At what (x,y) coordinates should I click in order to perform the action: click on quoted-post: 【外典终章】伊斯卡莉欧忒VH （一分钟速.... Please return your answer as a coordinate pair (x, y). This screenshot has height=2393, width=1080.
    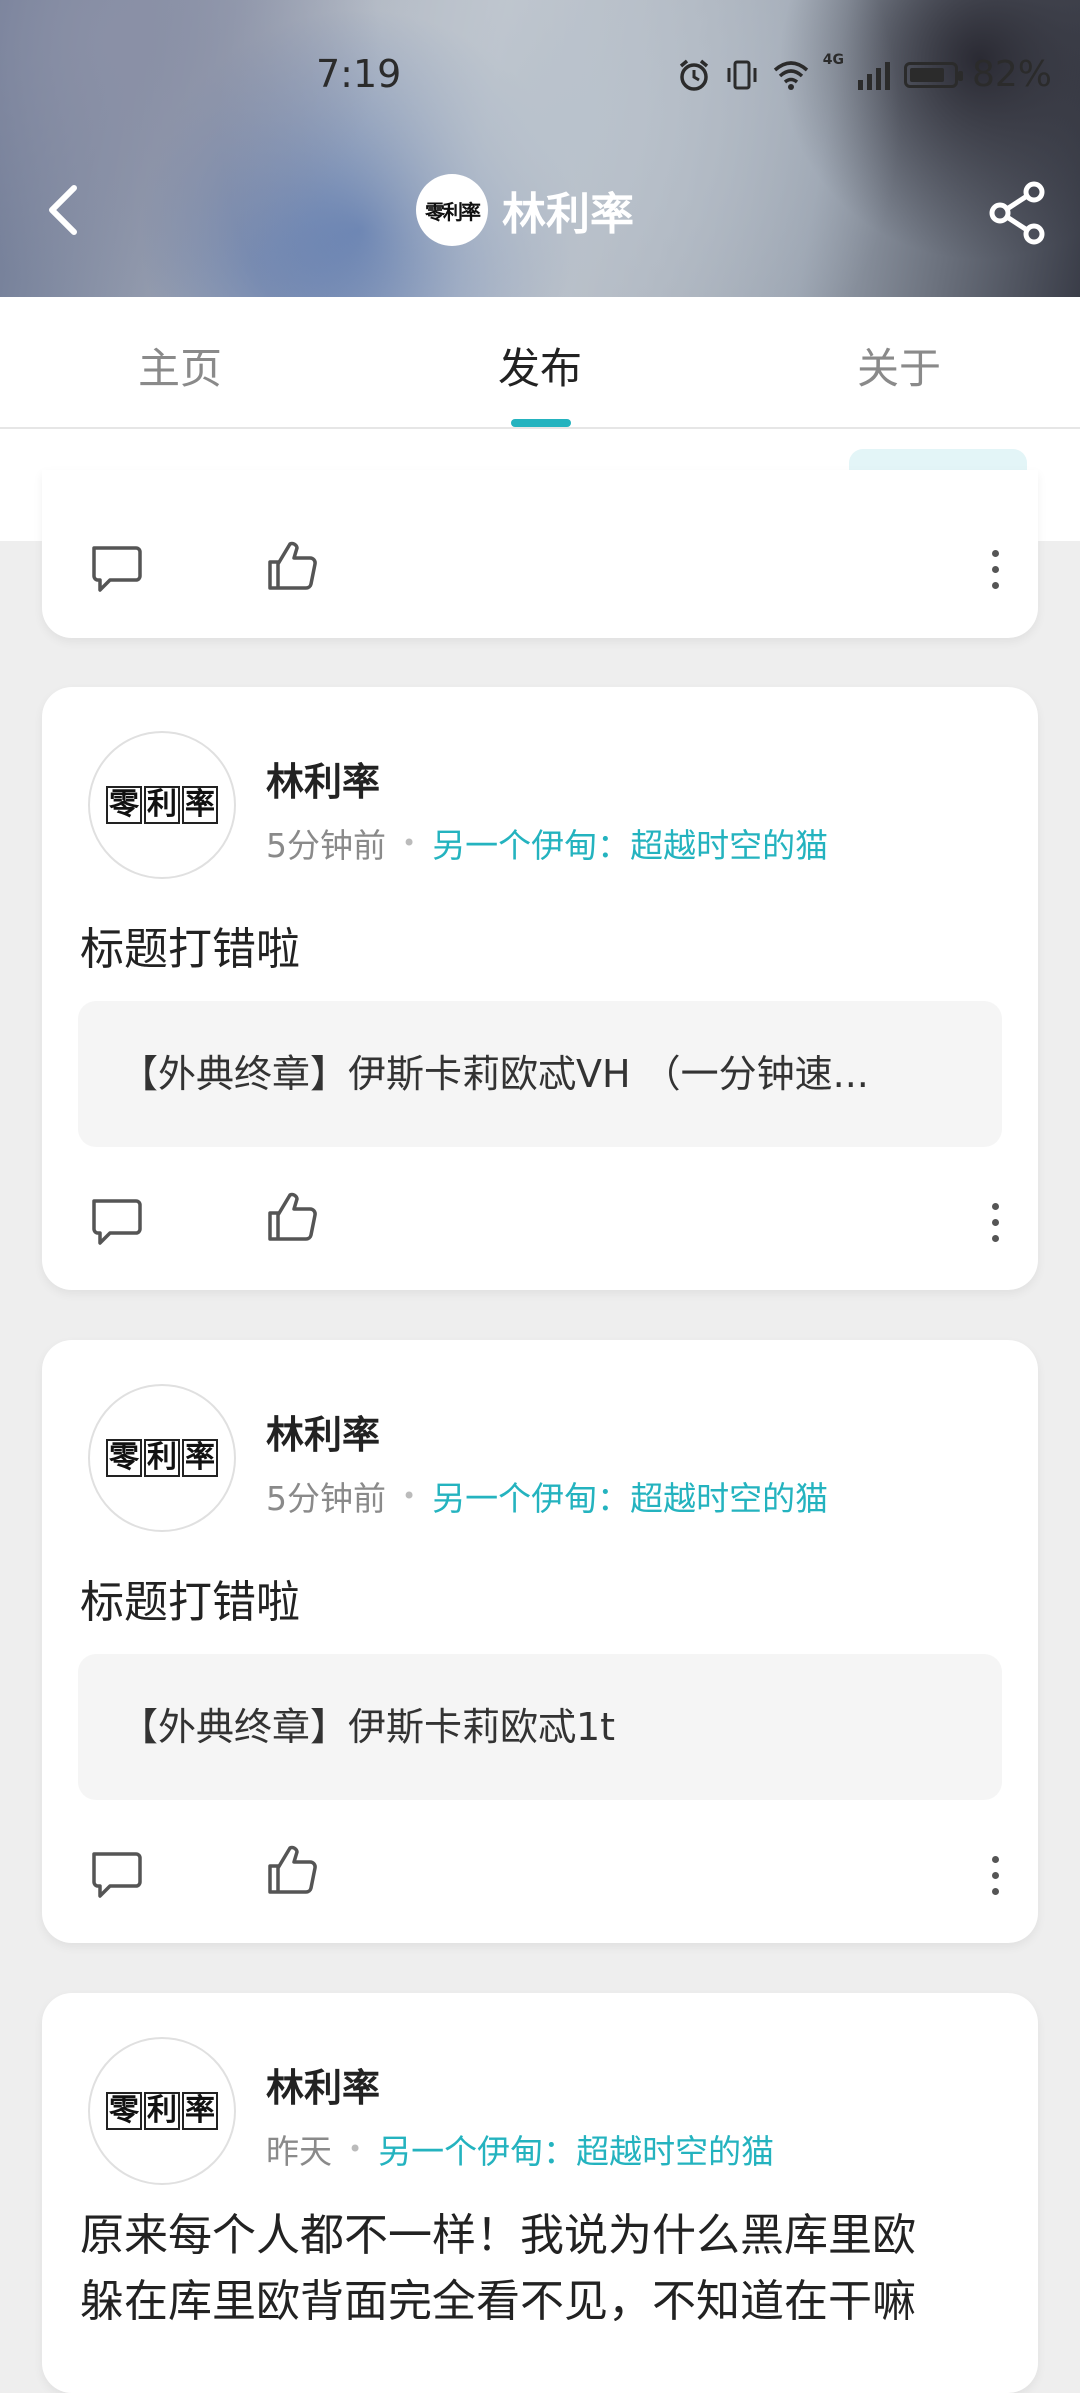
    Looking at the image, I should click on (540, 1074).